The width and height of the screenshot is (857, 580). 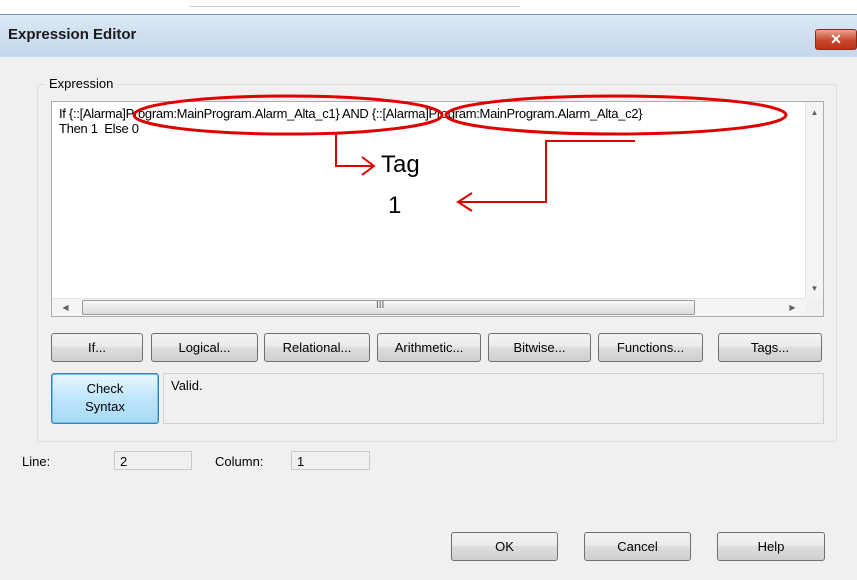 I want to click on background-strip, so click(x=428, y=7).